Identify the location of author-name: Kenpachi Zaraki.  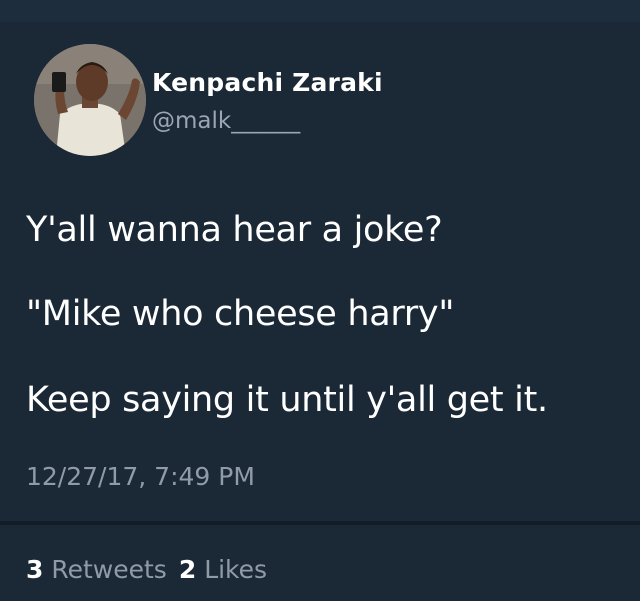
(267, 82).